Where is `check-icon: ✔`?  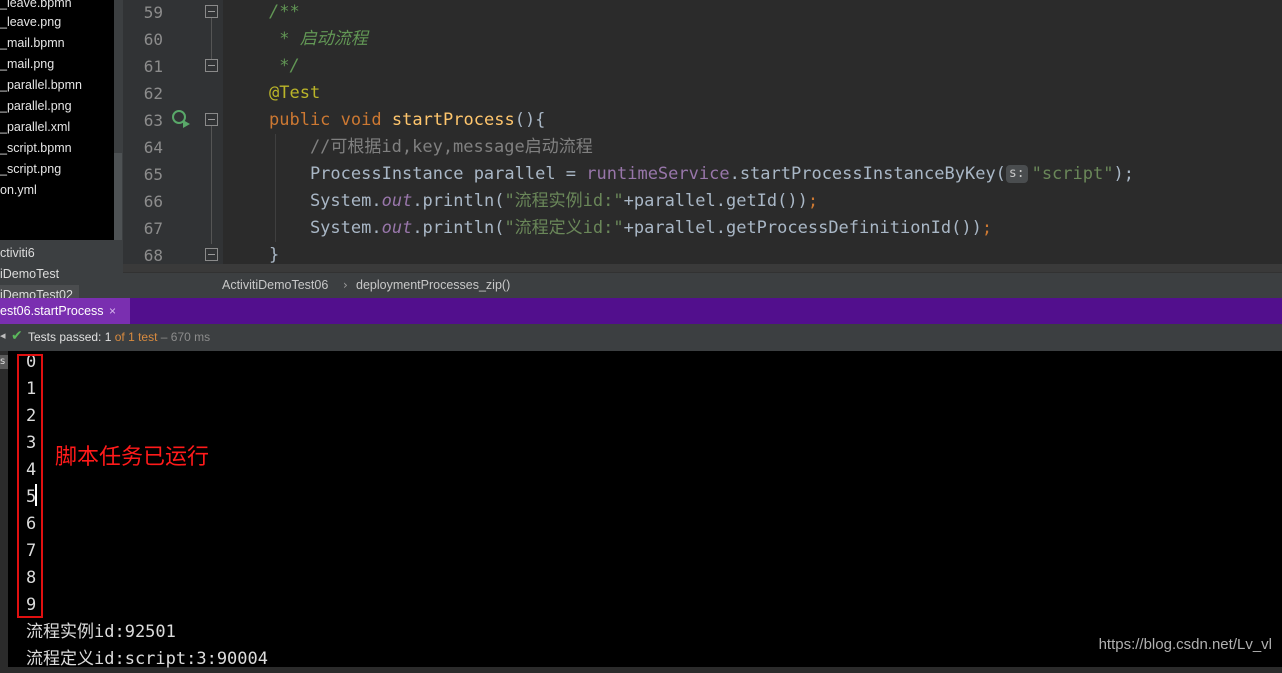 check-icon: ✔ is located at coordinates (17, 336).